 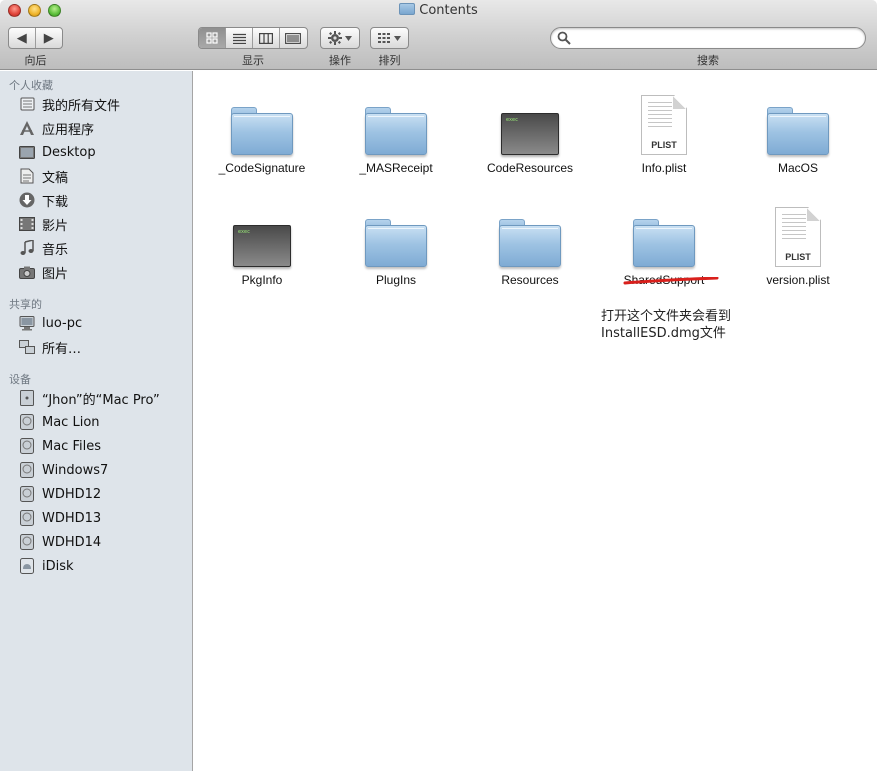 What do you see at coordinates (663, 333) in the screenshot?
I see `annotation-line-2: InstallESD.dmg文件` at bounding box center [663, 333].